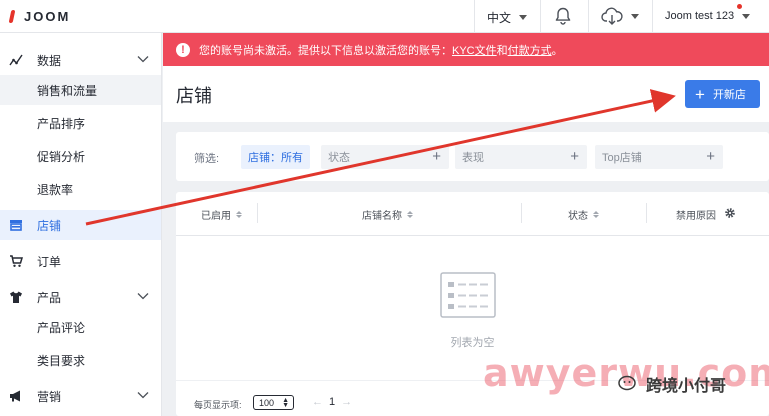 This screenshot has height=416, width=769. What do you see at coordinates (80, 60) in the screenshot?
I see `sidebar-item-data: 数据` at bounding box center [80, 60].